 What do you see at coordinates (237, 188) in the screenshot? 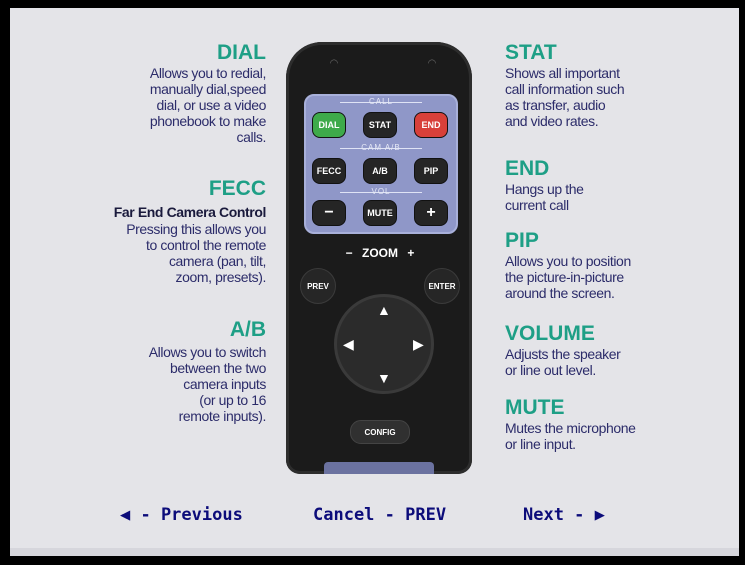
I see `fecc-heading: FECC` at bounding box center [237, 188].